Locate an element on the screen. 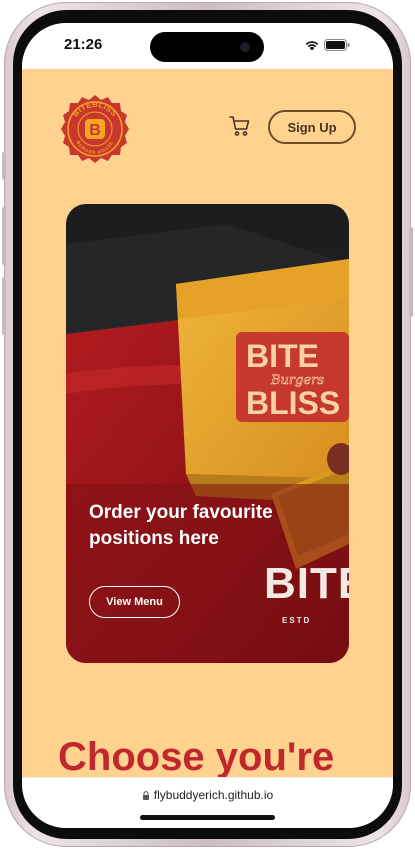 The width and height of the screenshot is (415, 849). bag-text-top: BITE is located at coordinates (282, 356).